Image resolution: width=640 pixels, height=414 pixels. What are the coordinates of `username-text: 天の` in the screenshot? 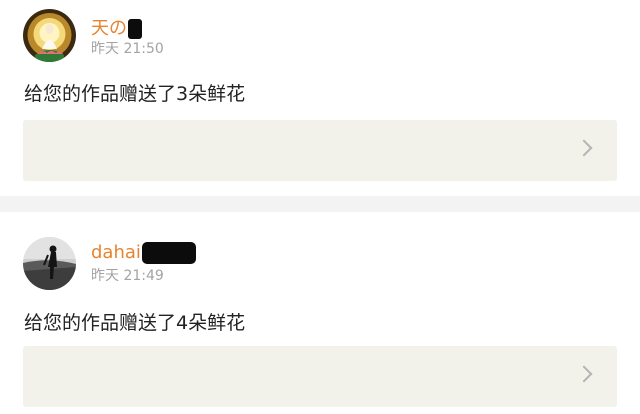 It's located at (109, 28).